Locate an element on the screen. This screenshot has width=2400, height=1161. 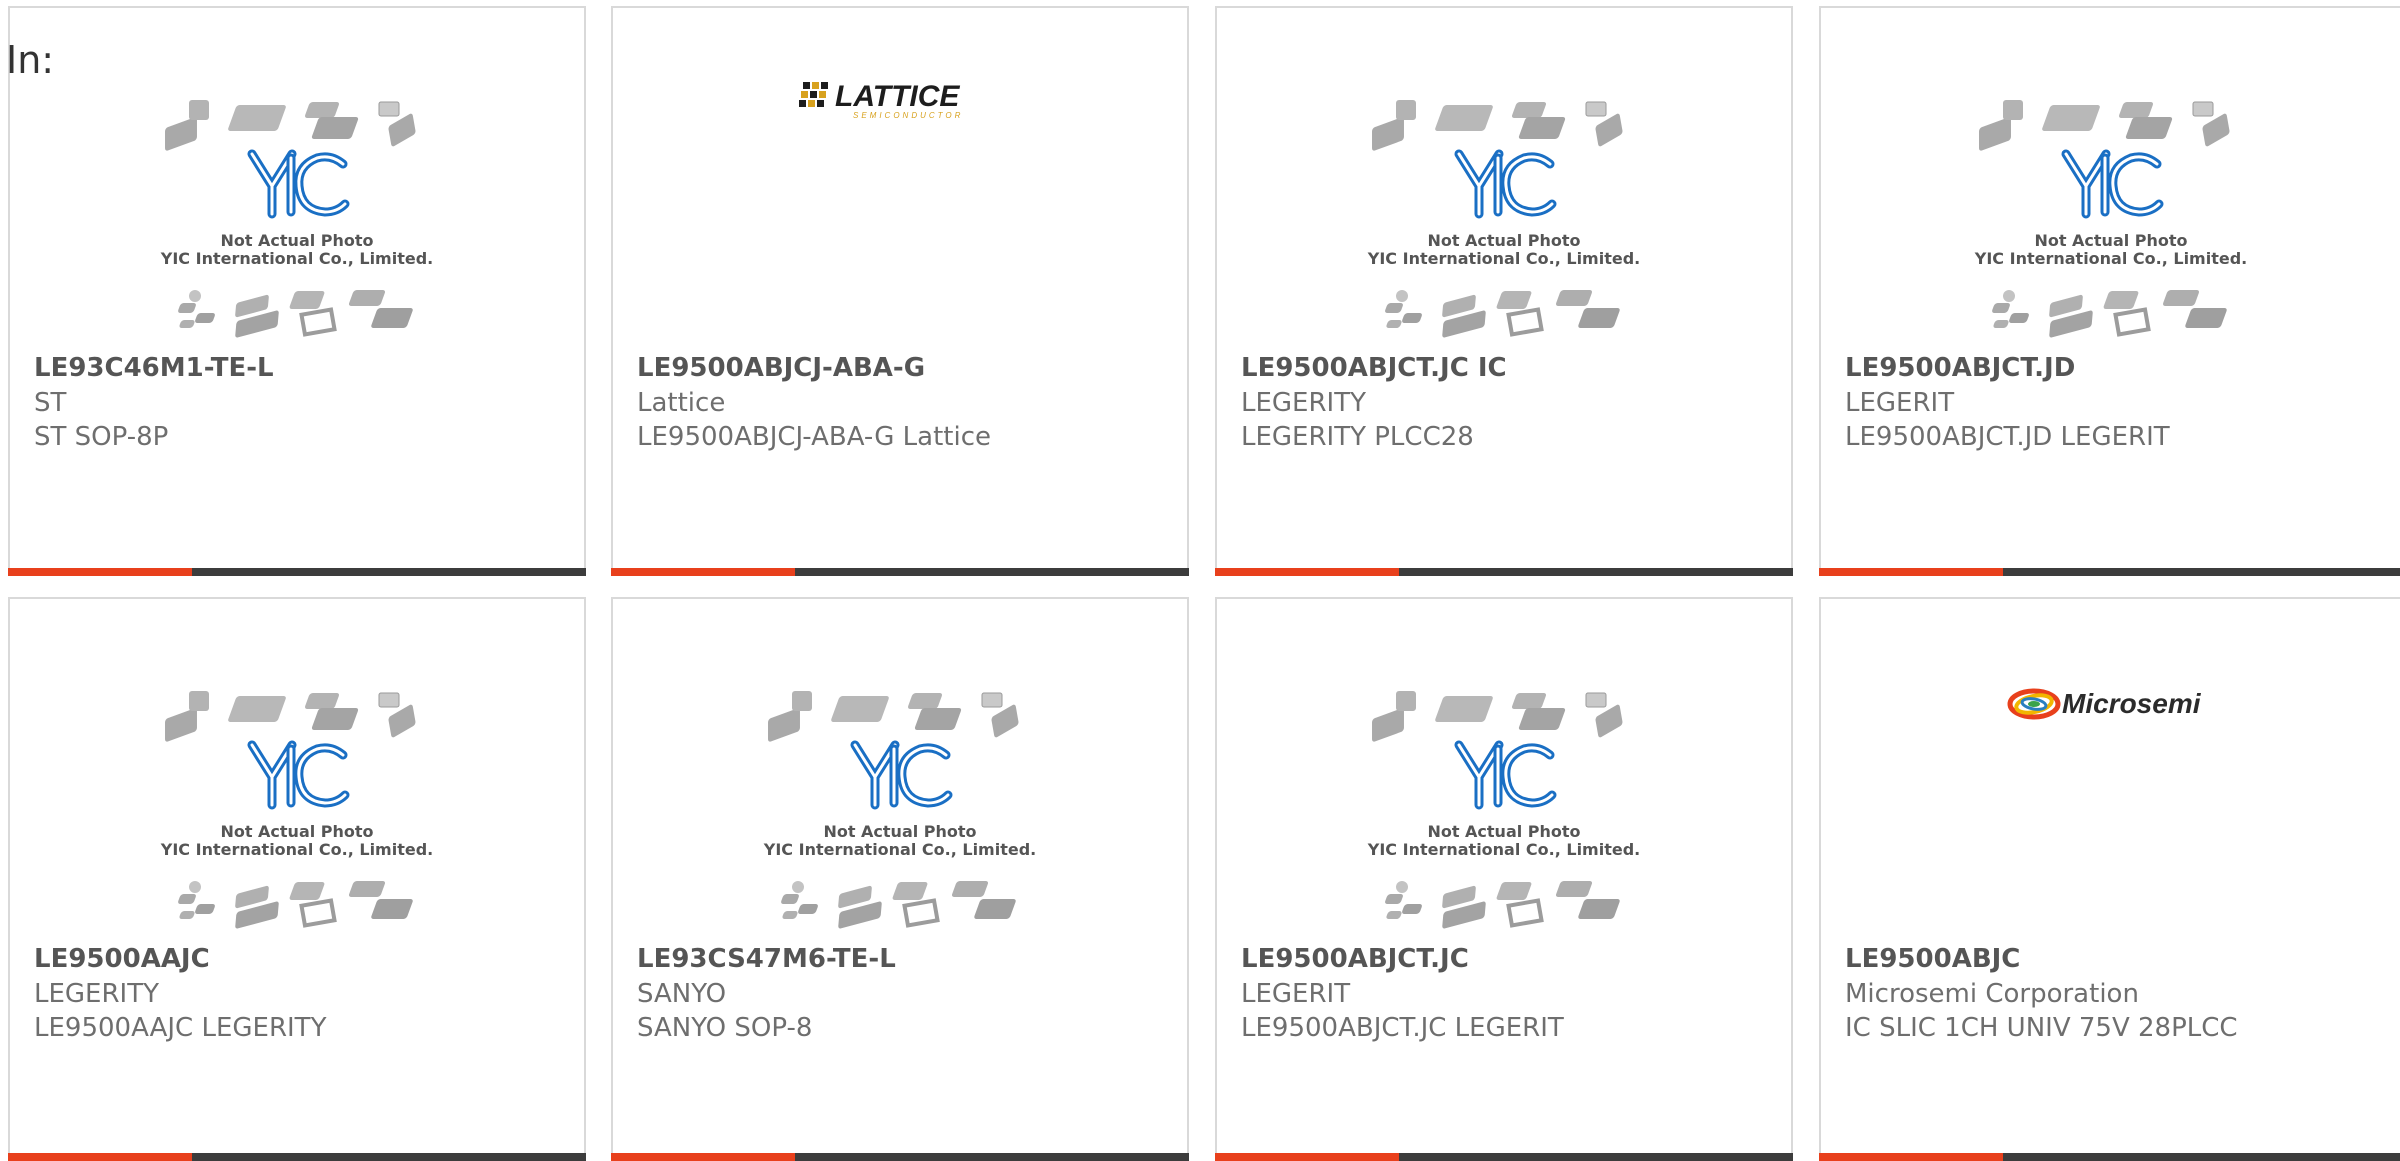
part-number: LE9500AAJC is located at coordinates (122, 959).